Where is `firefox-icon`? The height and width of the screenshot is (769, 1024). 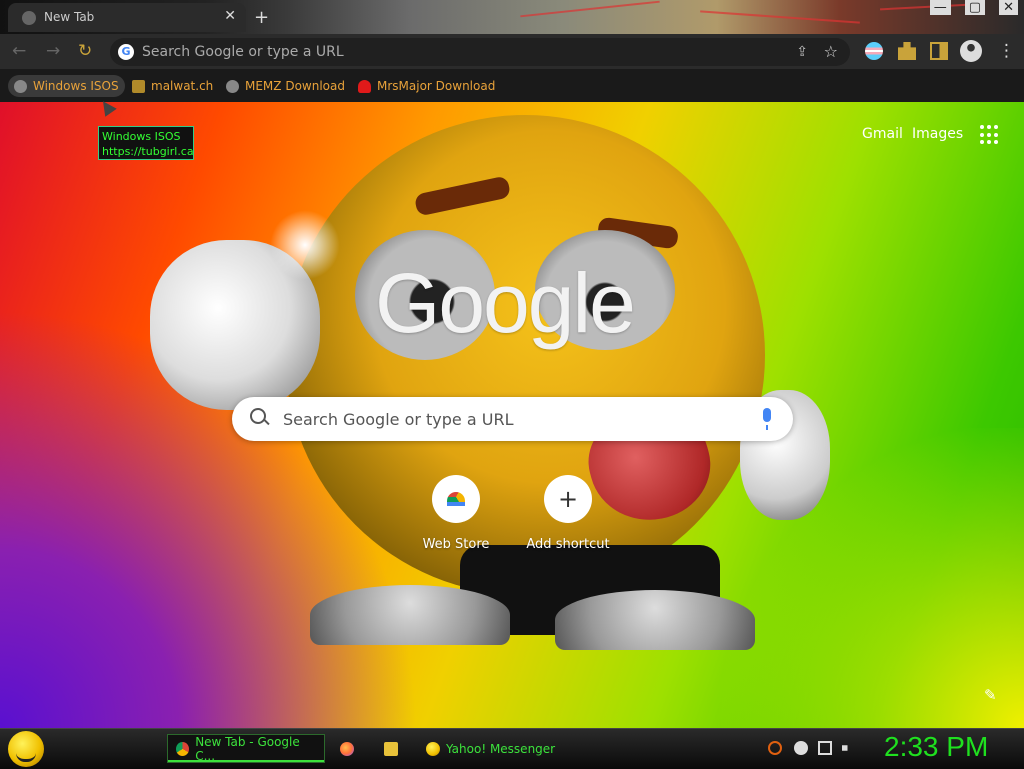 firefox-icon is located at coordinates (347, 748).